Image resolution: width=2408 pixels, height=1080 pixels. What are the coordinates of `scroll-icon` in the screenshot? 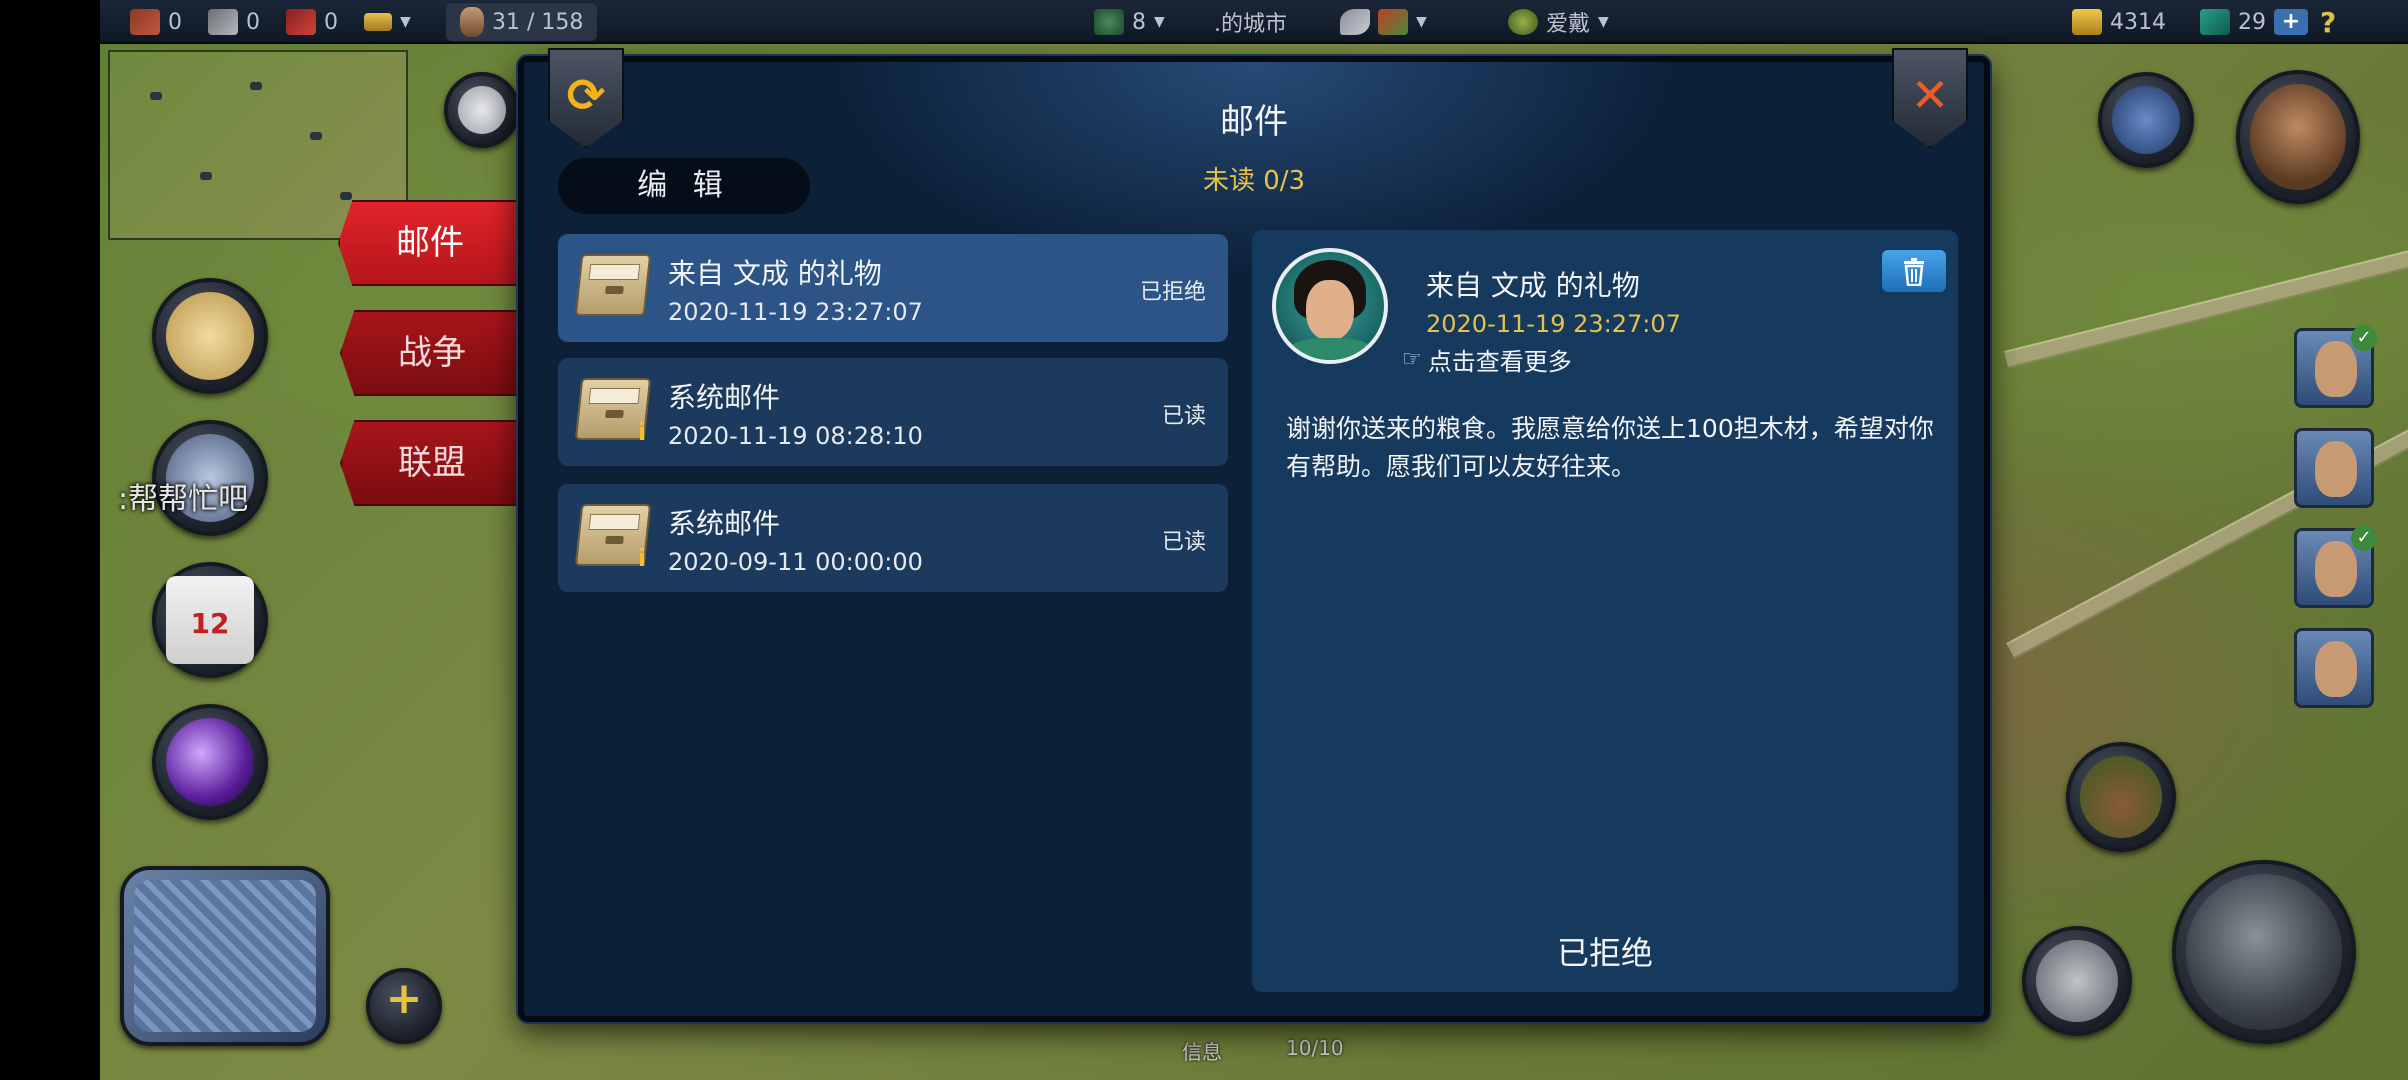 It's located at (210, 336).